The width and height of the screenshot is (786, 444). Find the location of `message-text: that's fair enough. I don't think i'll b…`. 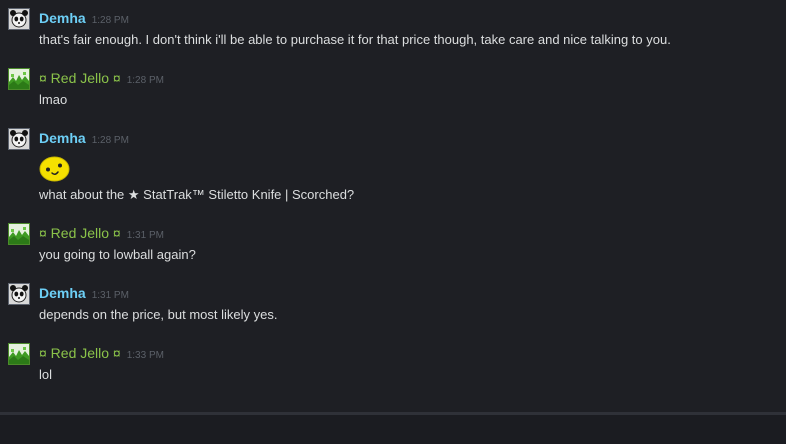

message-text: that's fair enough. I don't think i'll b… is located at coordinates (355, 39).